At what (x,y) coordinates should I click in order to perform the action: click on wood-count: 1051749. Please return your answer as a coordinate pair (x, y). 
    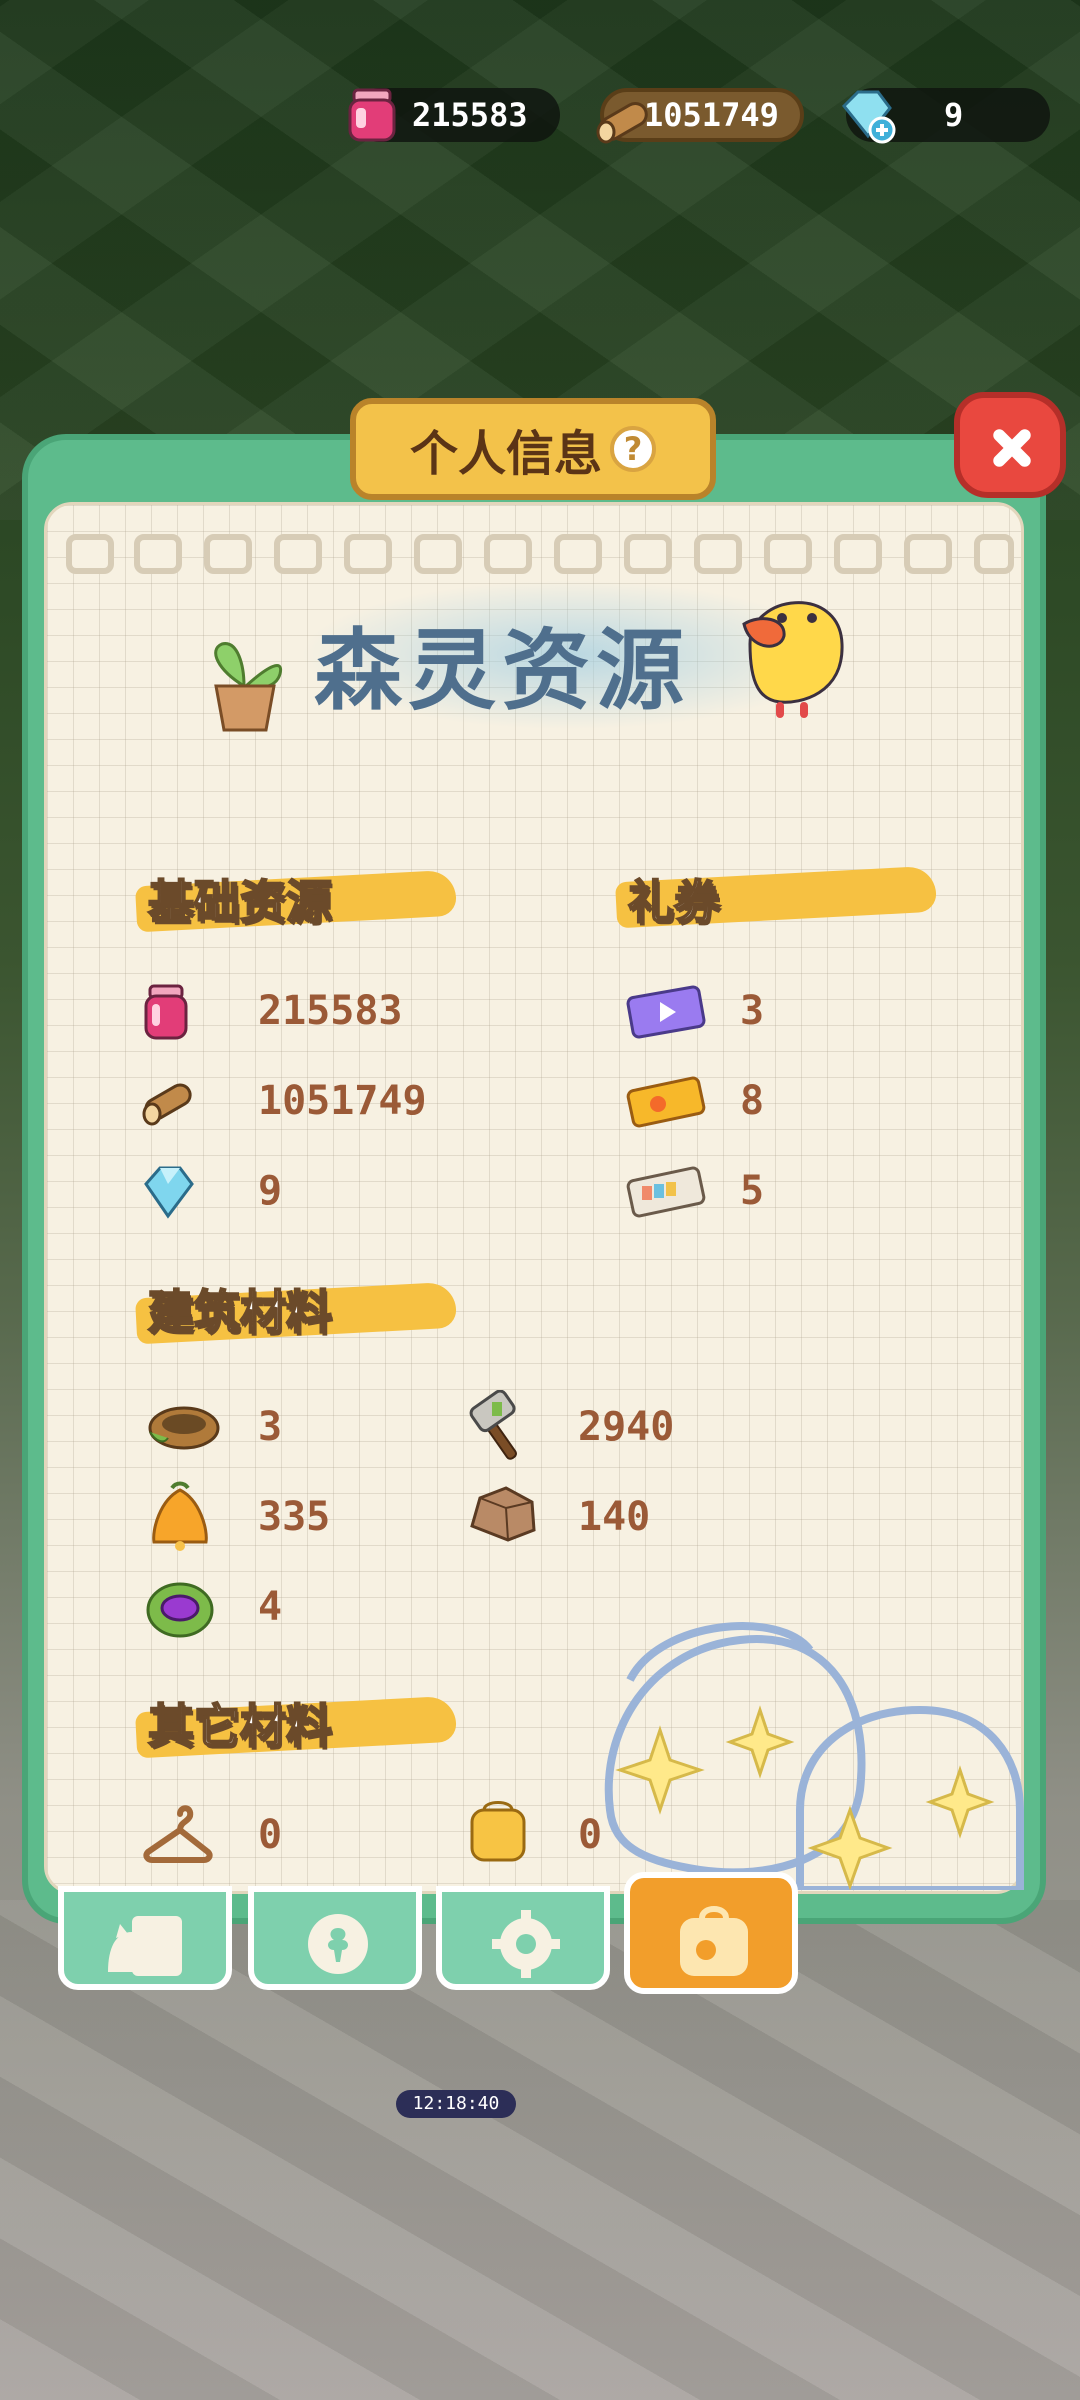
    Looking at the image, I should click on (342, 1101).